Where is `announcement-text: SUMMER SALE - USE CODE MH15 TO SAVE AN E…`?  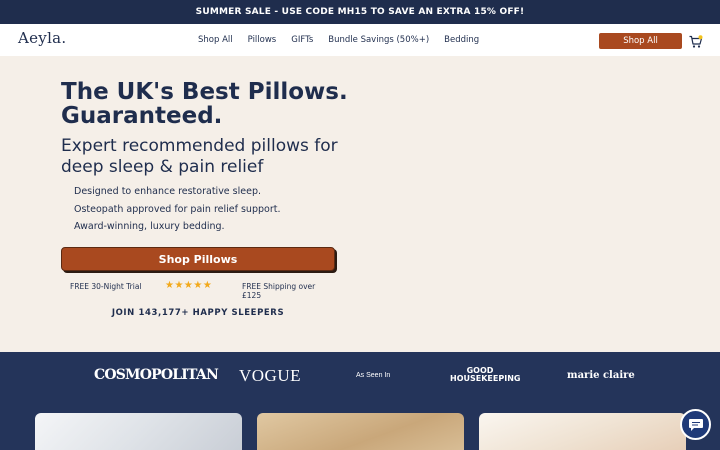
announcement-text: SUMMER SALE - USE CODE MH15 TO SAVE AN E… is located at coordinates (360, 12).